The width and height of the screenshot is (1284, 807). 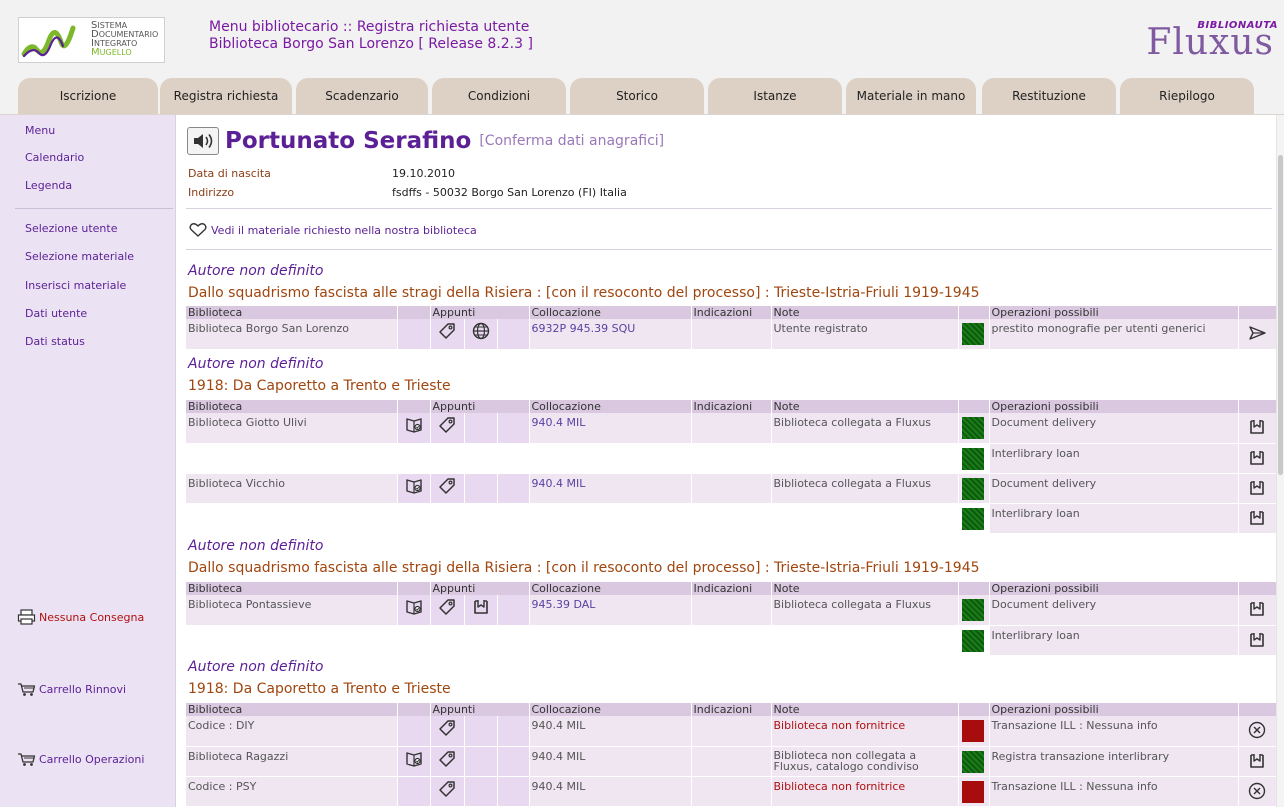 I want to click on cell-biblioteca: Biblioteca Giotto Ulivi, so click(x=292, y=428).